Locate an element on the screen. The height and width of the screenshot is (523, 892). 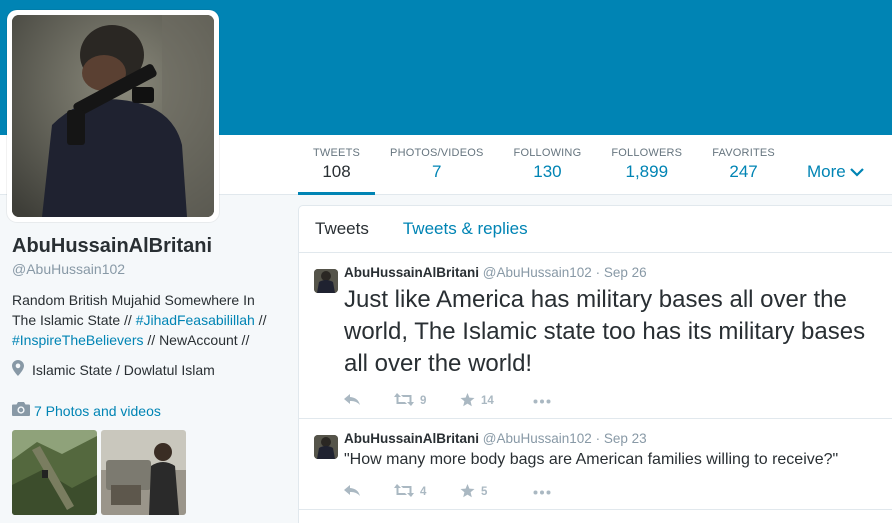
timeline-tabs: Tweets Tweets & replies is located at coordinates (595, 229).